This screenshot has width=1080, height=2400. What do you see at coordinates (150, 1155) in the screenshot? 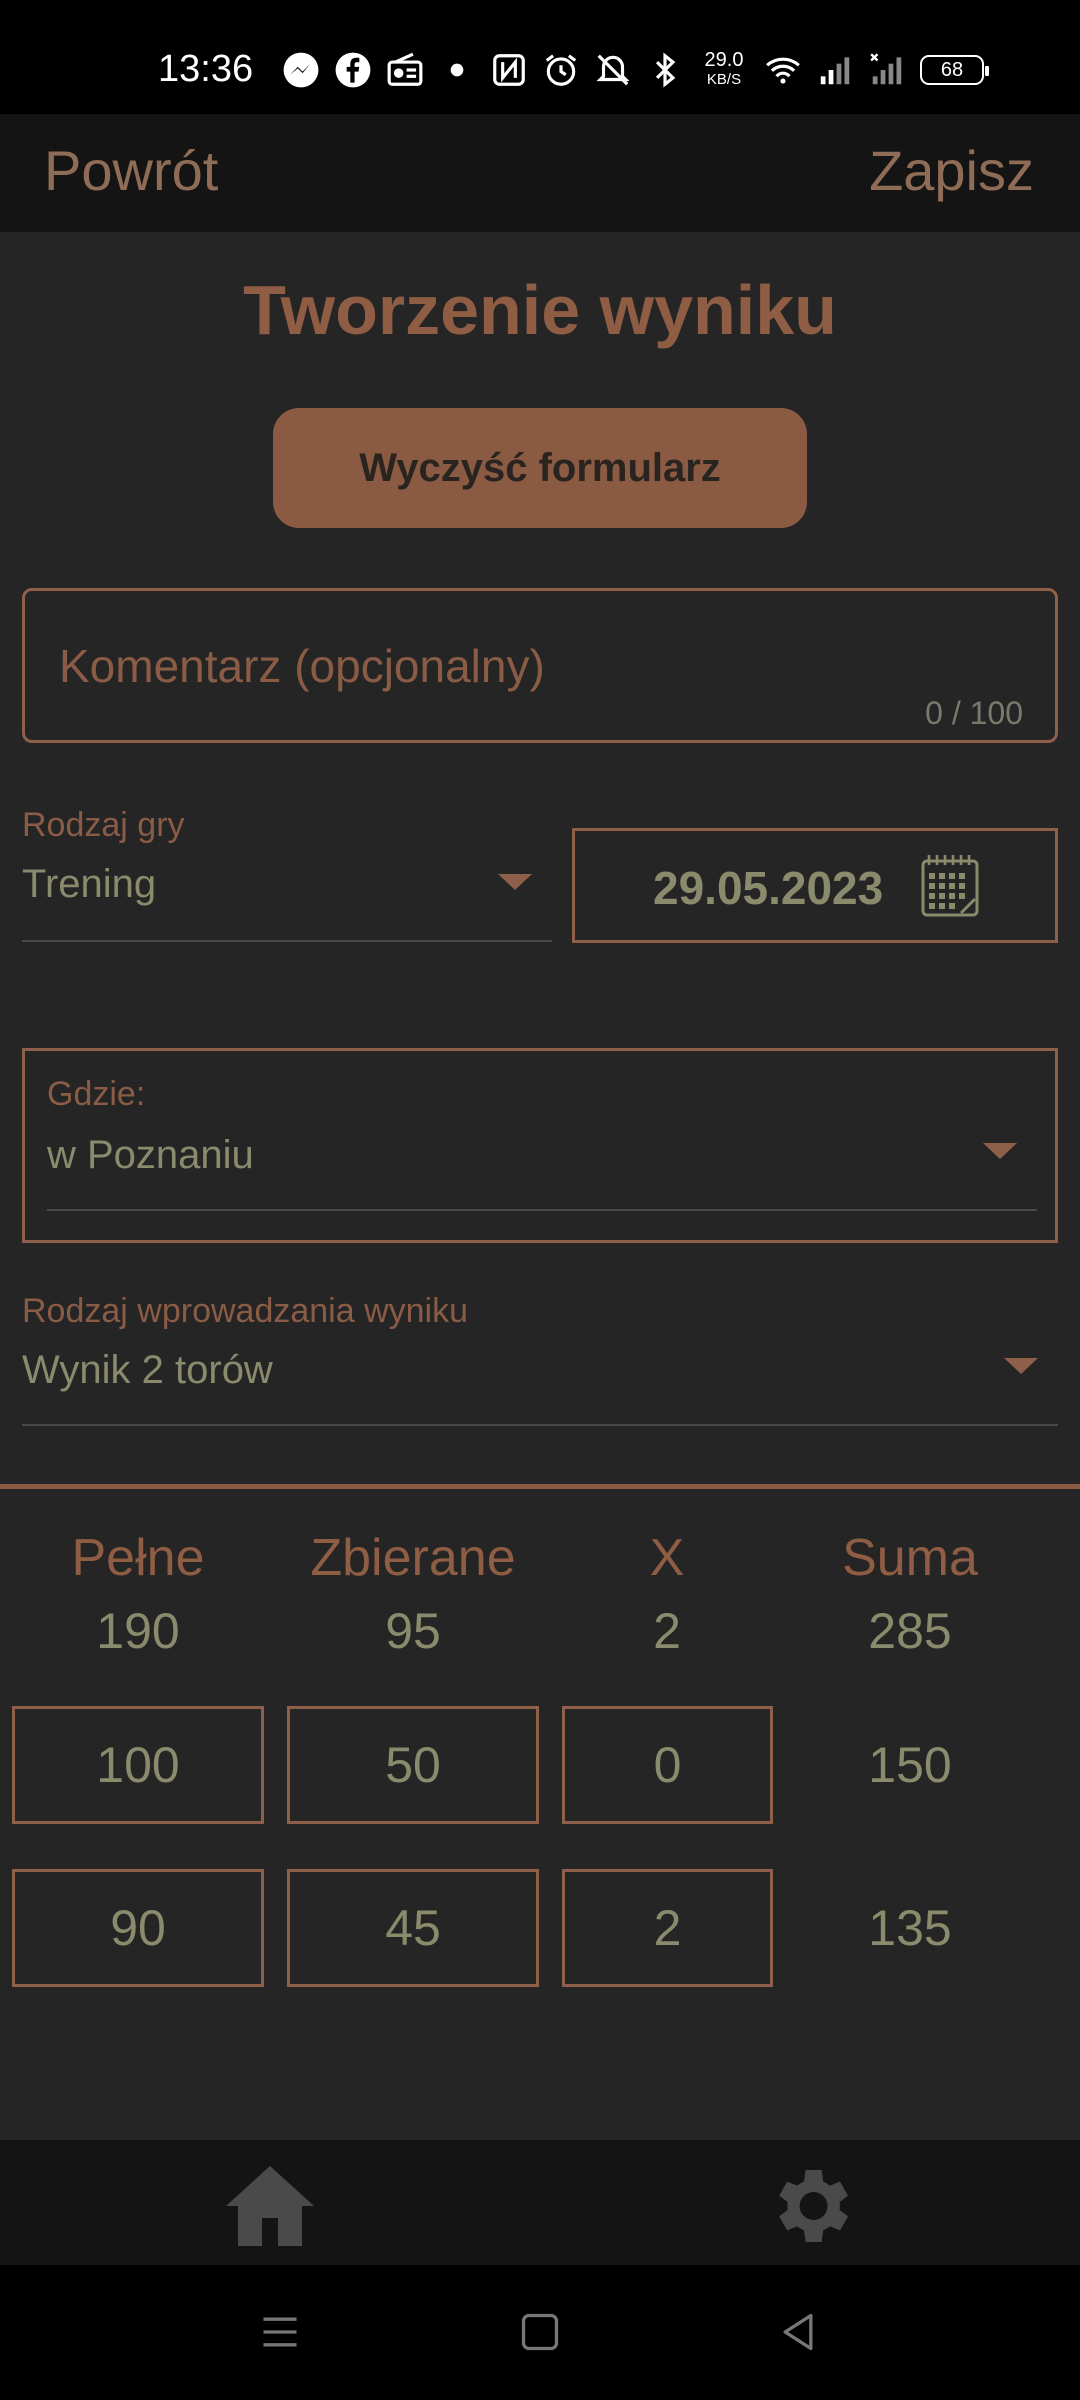
I see `location-value: w Poznaniu` at bounding box center [150, 1155].